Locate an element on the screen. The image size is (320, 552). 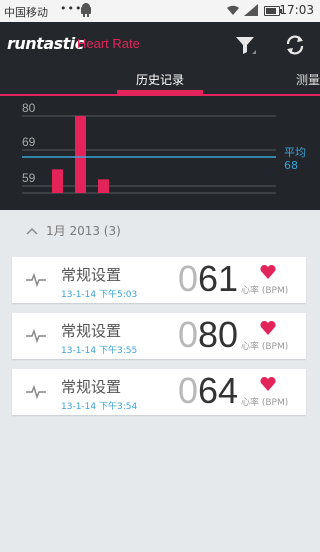
filter-icon is located at coordinates (246, 45).